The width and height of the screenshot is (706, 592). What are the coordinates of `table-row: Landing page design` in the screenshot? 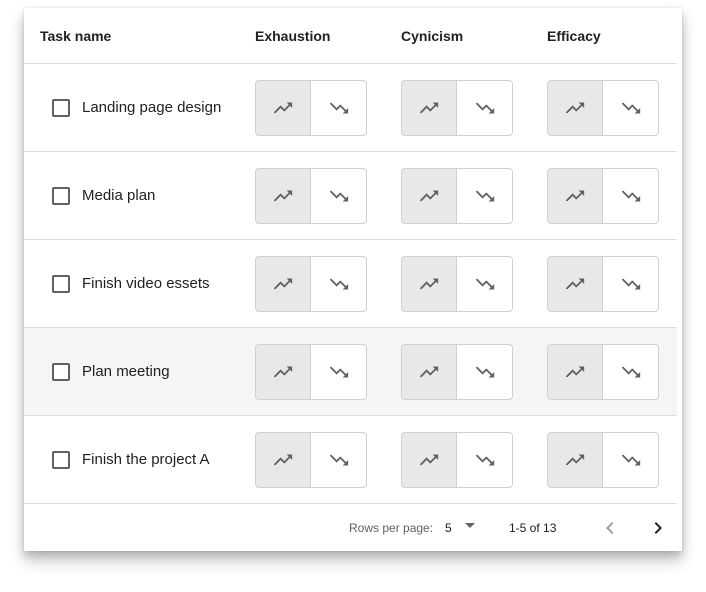 It's located at (350, 108).